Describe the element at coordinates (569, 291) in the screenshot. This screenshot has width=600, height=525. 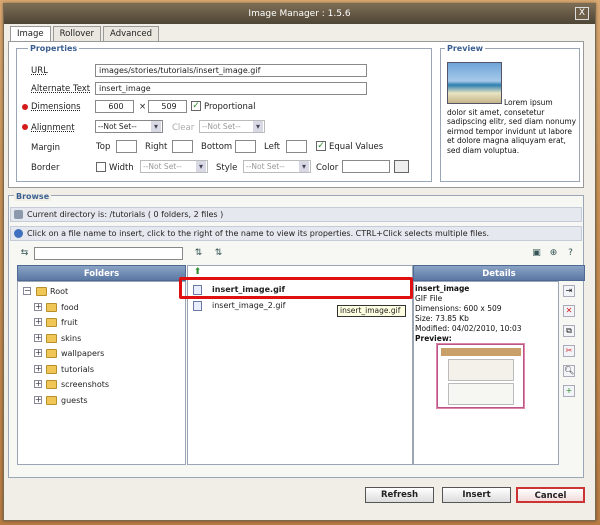
I see `insert-file-icon: ⇥` at that location.